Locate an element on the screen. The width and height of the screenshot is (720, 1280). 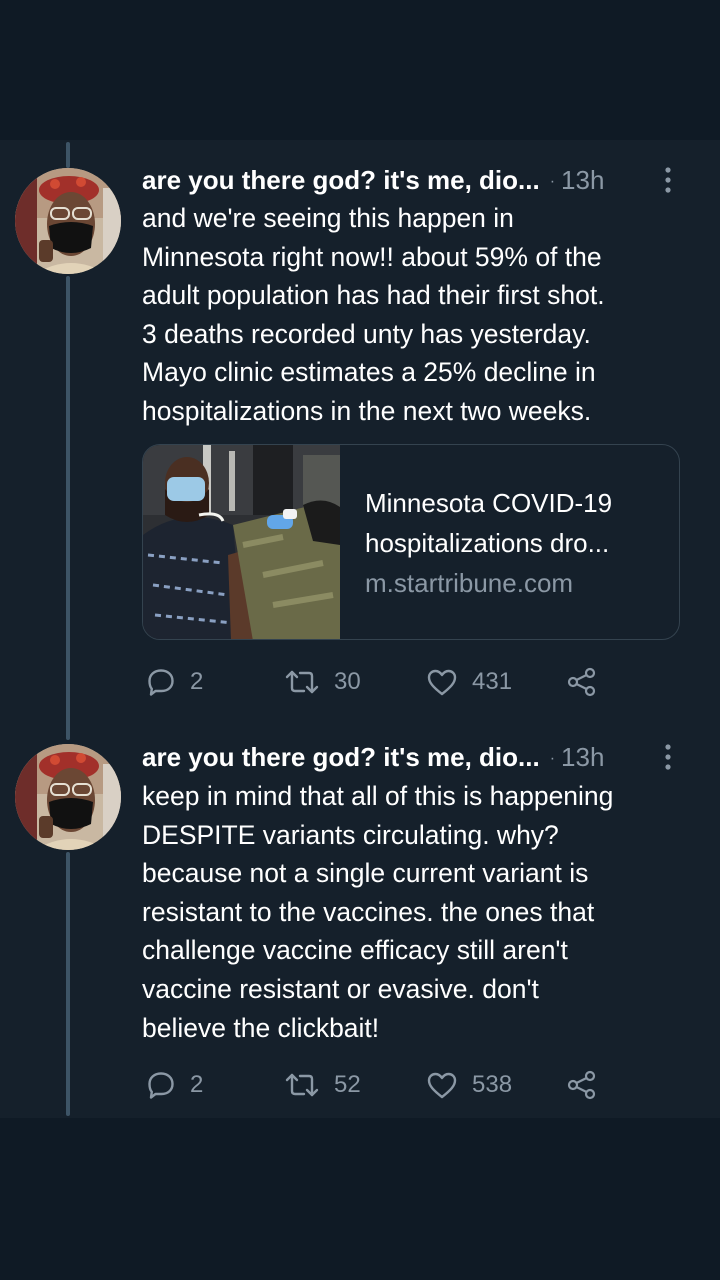
tweet-text-line: Minnesota right now!! about 59% of the is located at coordinates (372, 256).